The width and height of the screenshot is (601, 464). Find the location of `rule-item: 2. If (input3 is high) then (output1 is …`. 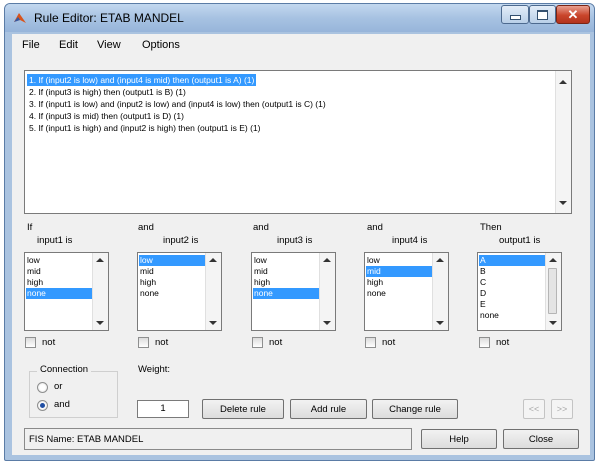

rule-item: 2. If (input3 is high) then (output1 is … is located at coordinates (107, 92).